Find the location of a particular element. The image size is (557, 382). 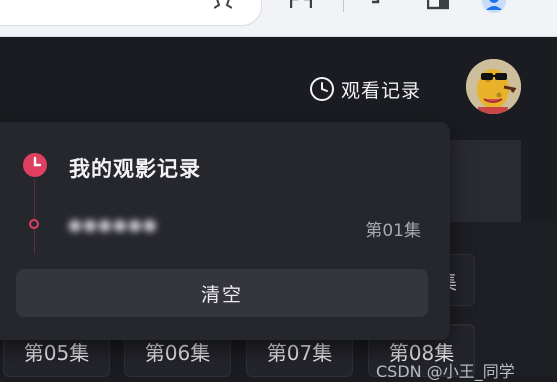

history-item: ●●●●●● 第01集 is located at coordinates (239, 225).